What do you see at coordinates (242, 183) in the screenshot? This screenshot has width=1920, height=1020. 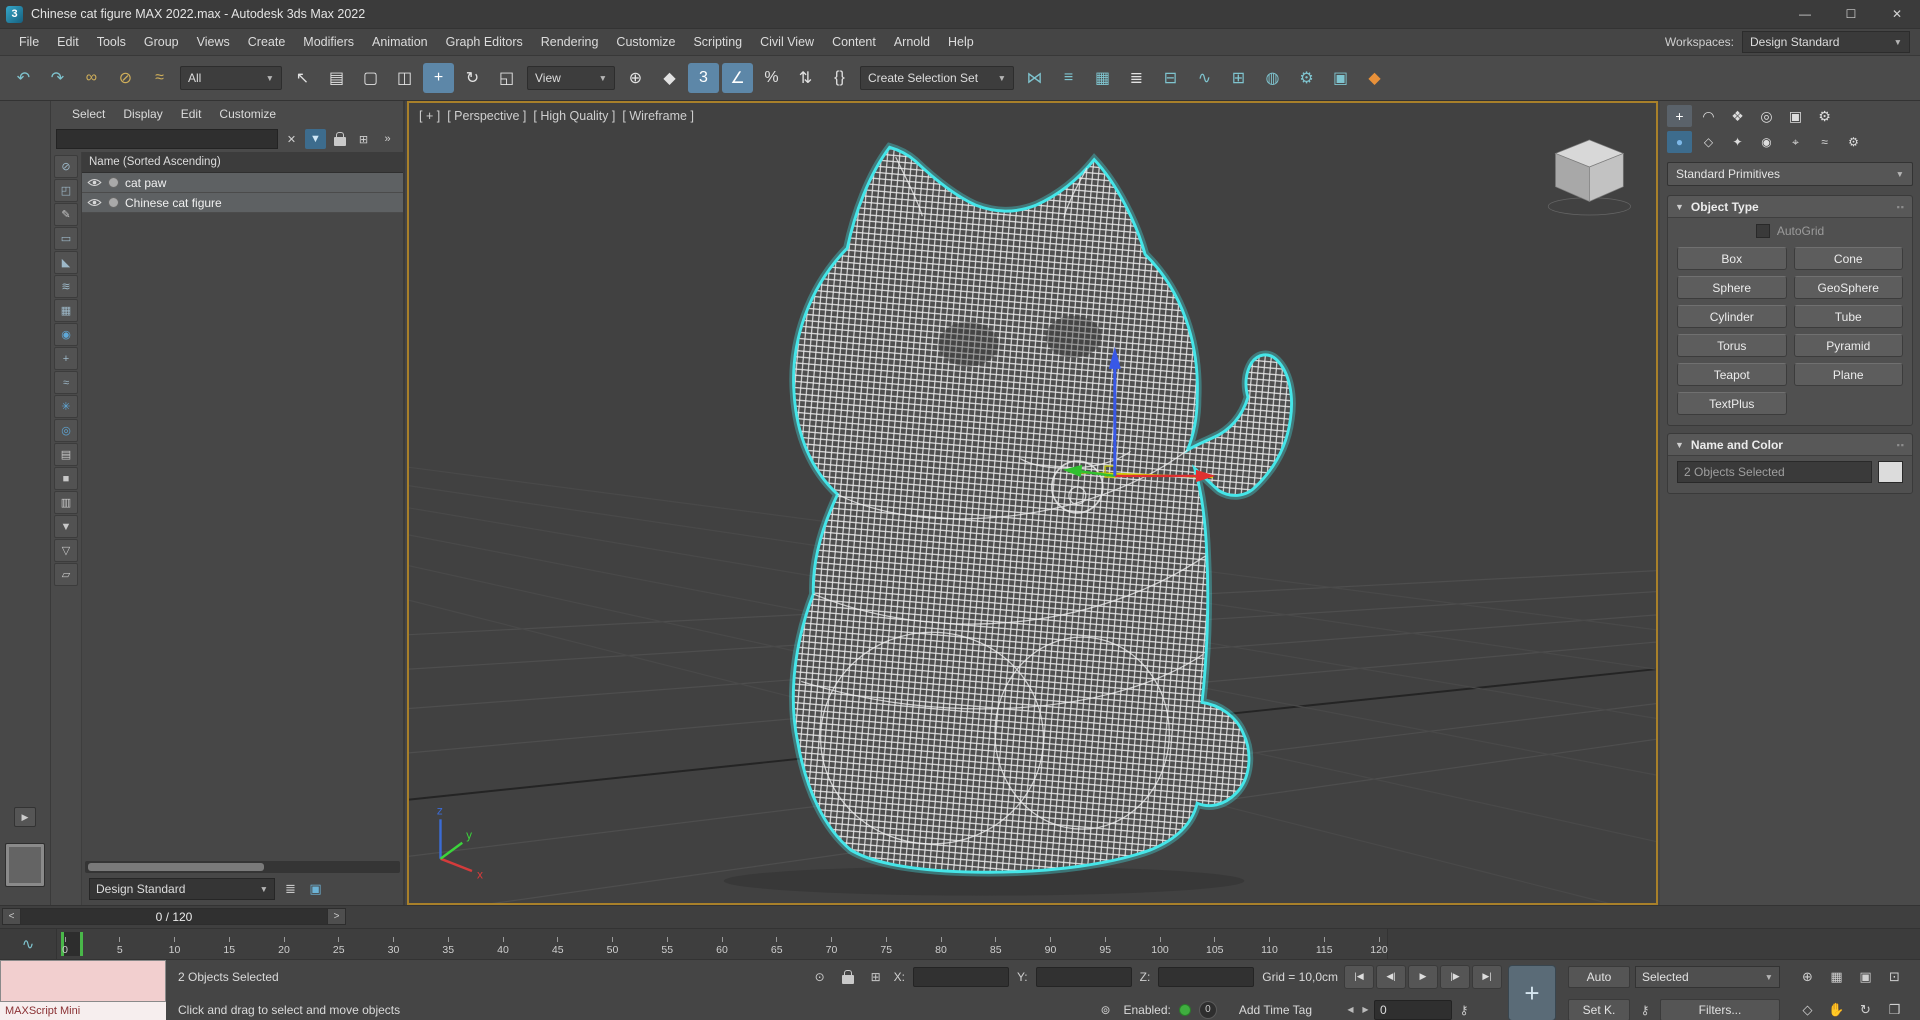 I see `scene-object-row: cat paw` at bounding box center [242, 183].